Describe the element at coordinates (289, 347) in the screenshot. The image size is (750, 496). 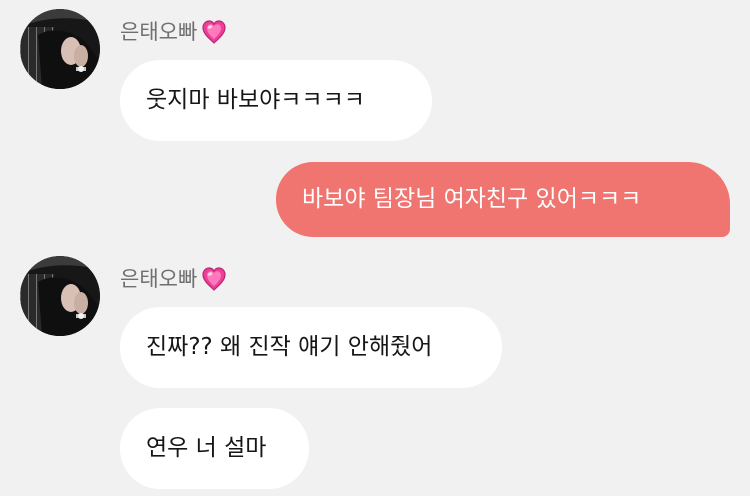
I see `message-text: 진짜?? 왜 진작 얘기 안해줬어` at that location.